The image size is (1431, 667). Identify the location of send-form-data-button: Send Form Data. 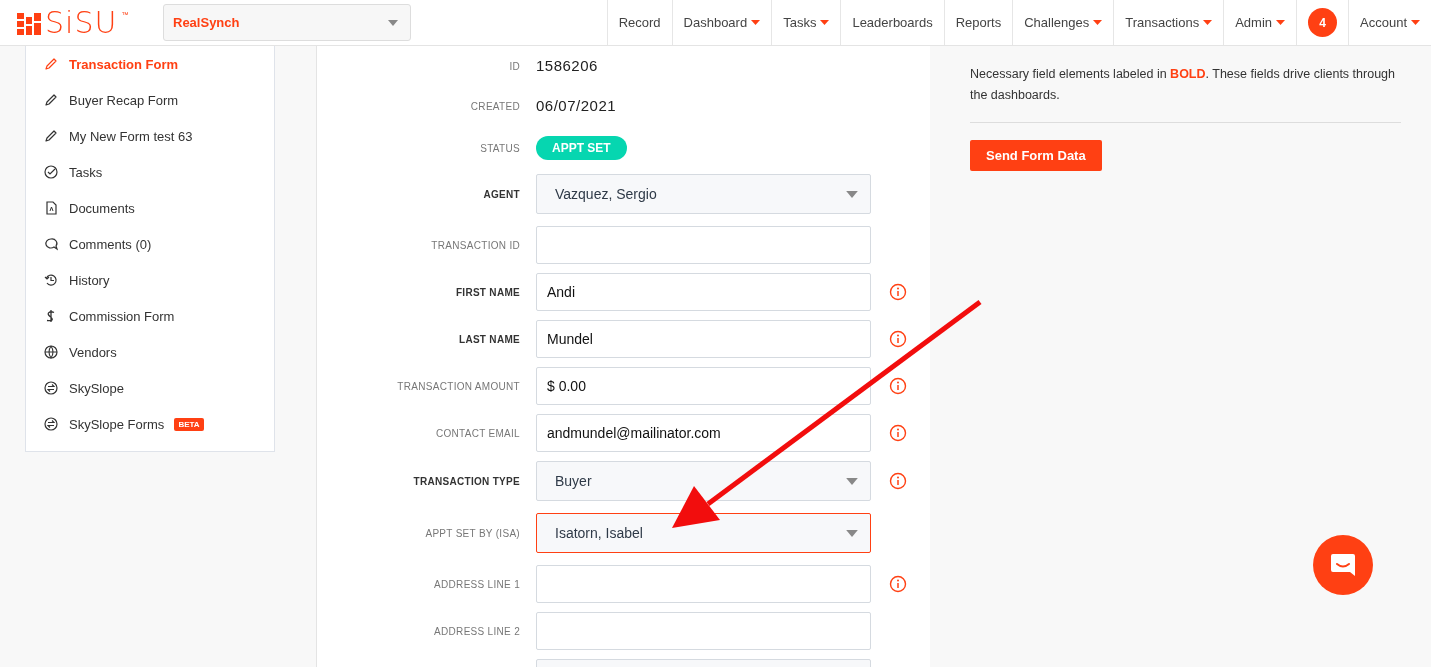
(1036, 155).